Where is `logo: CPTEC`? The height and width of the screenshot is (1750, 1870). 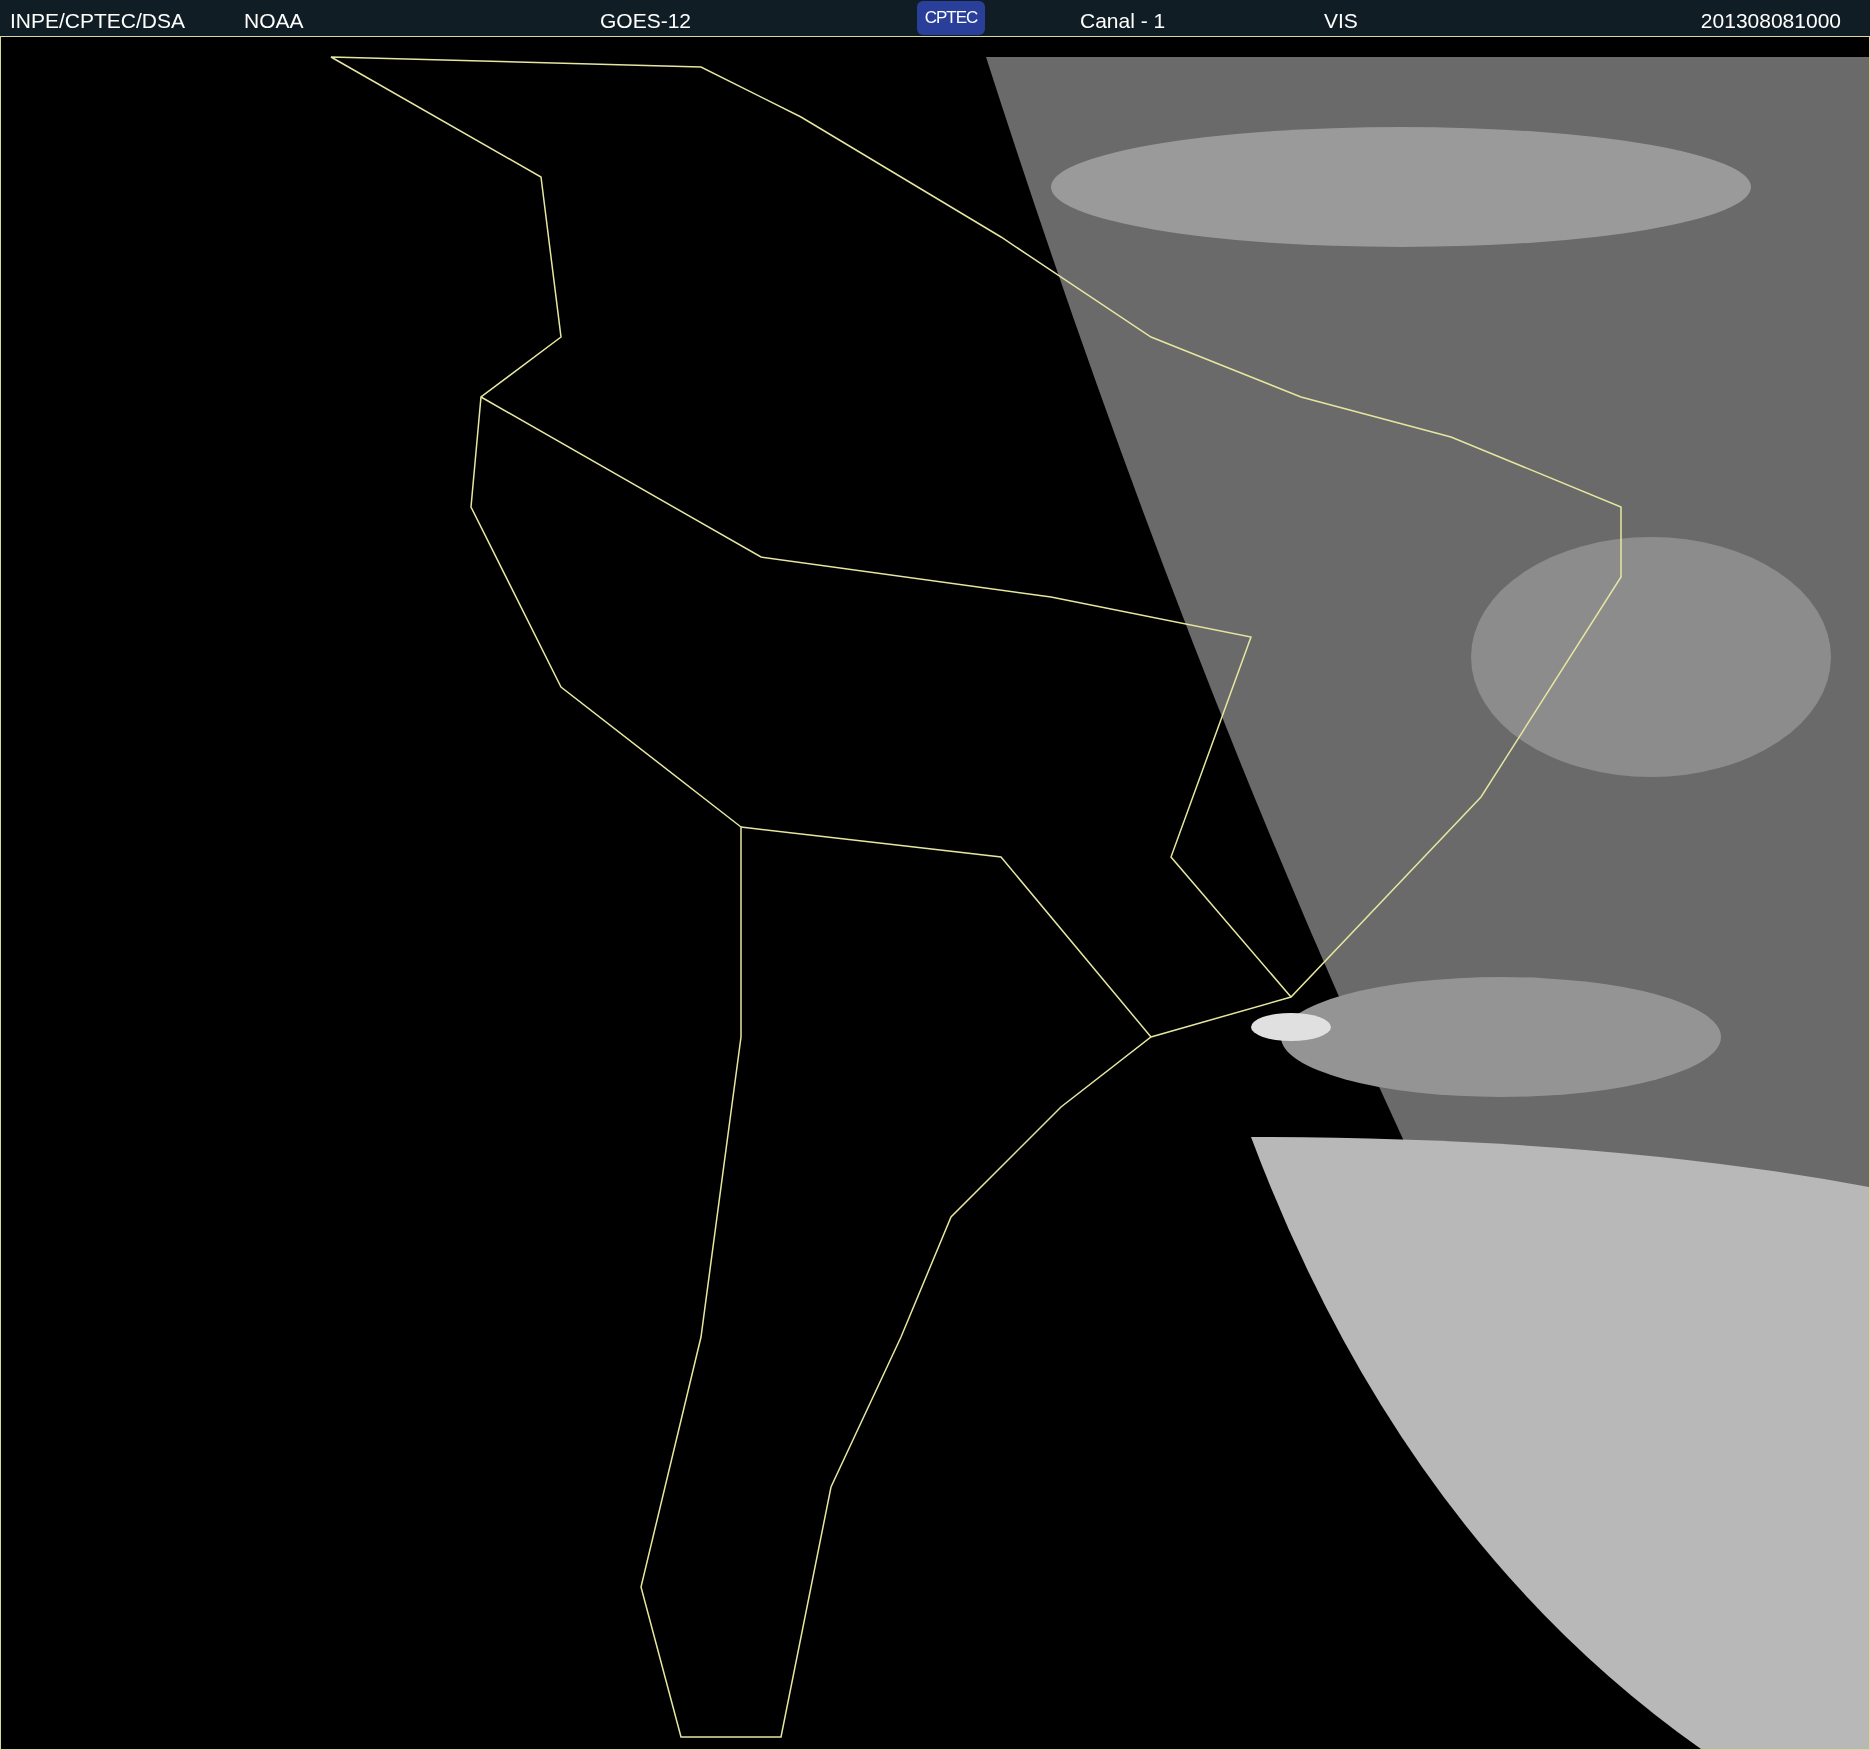 logo: CPTEC is located at coordinates (951, 18).